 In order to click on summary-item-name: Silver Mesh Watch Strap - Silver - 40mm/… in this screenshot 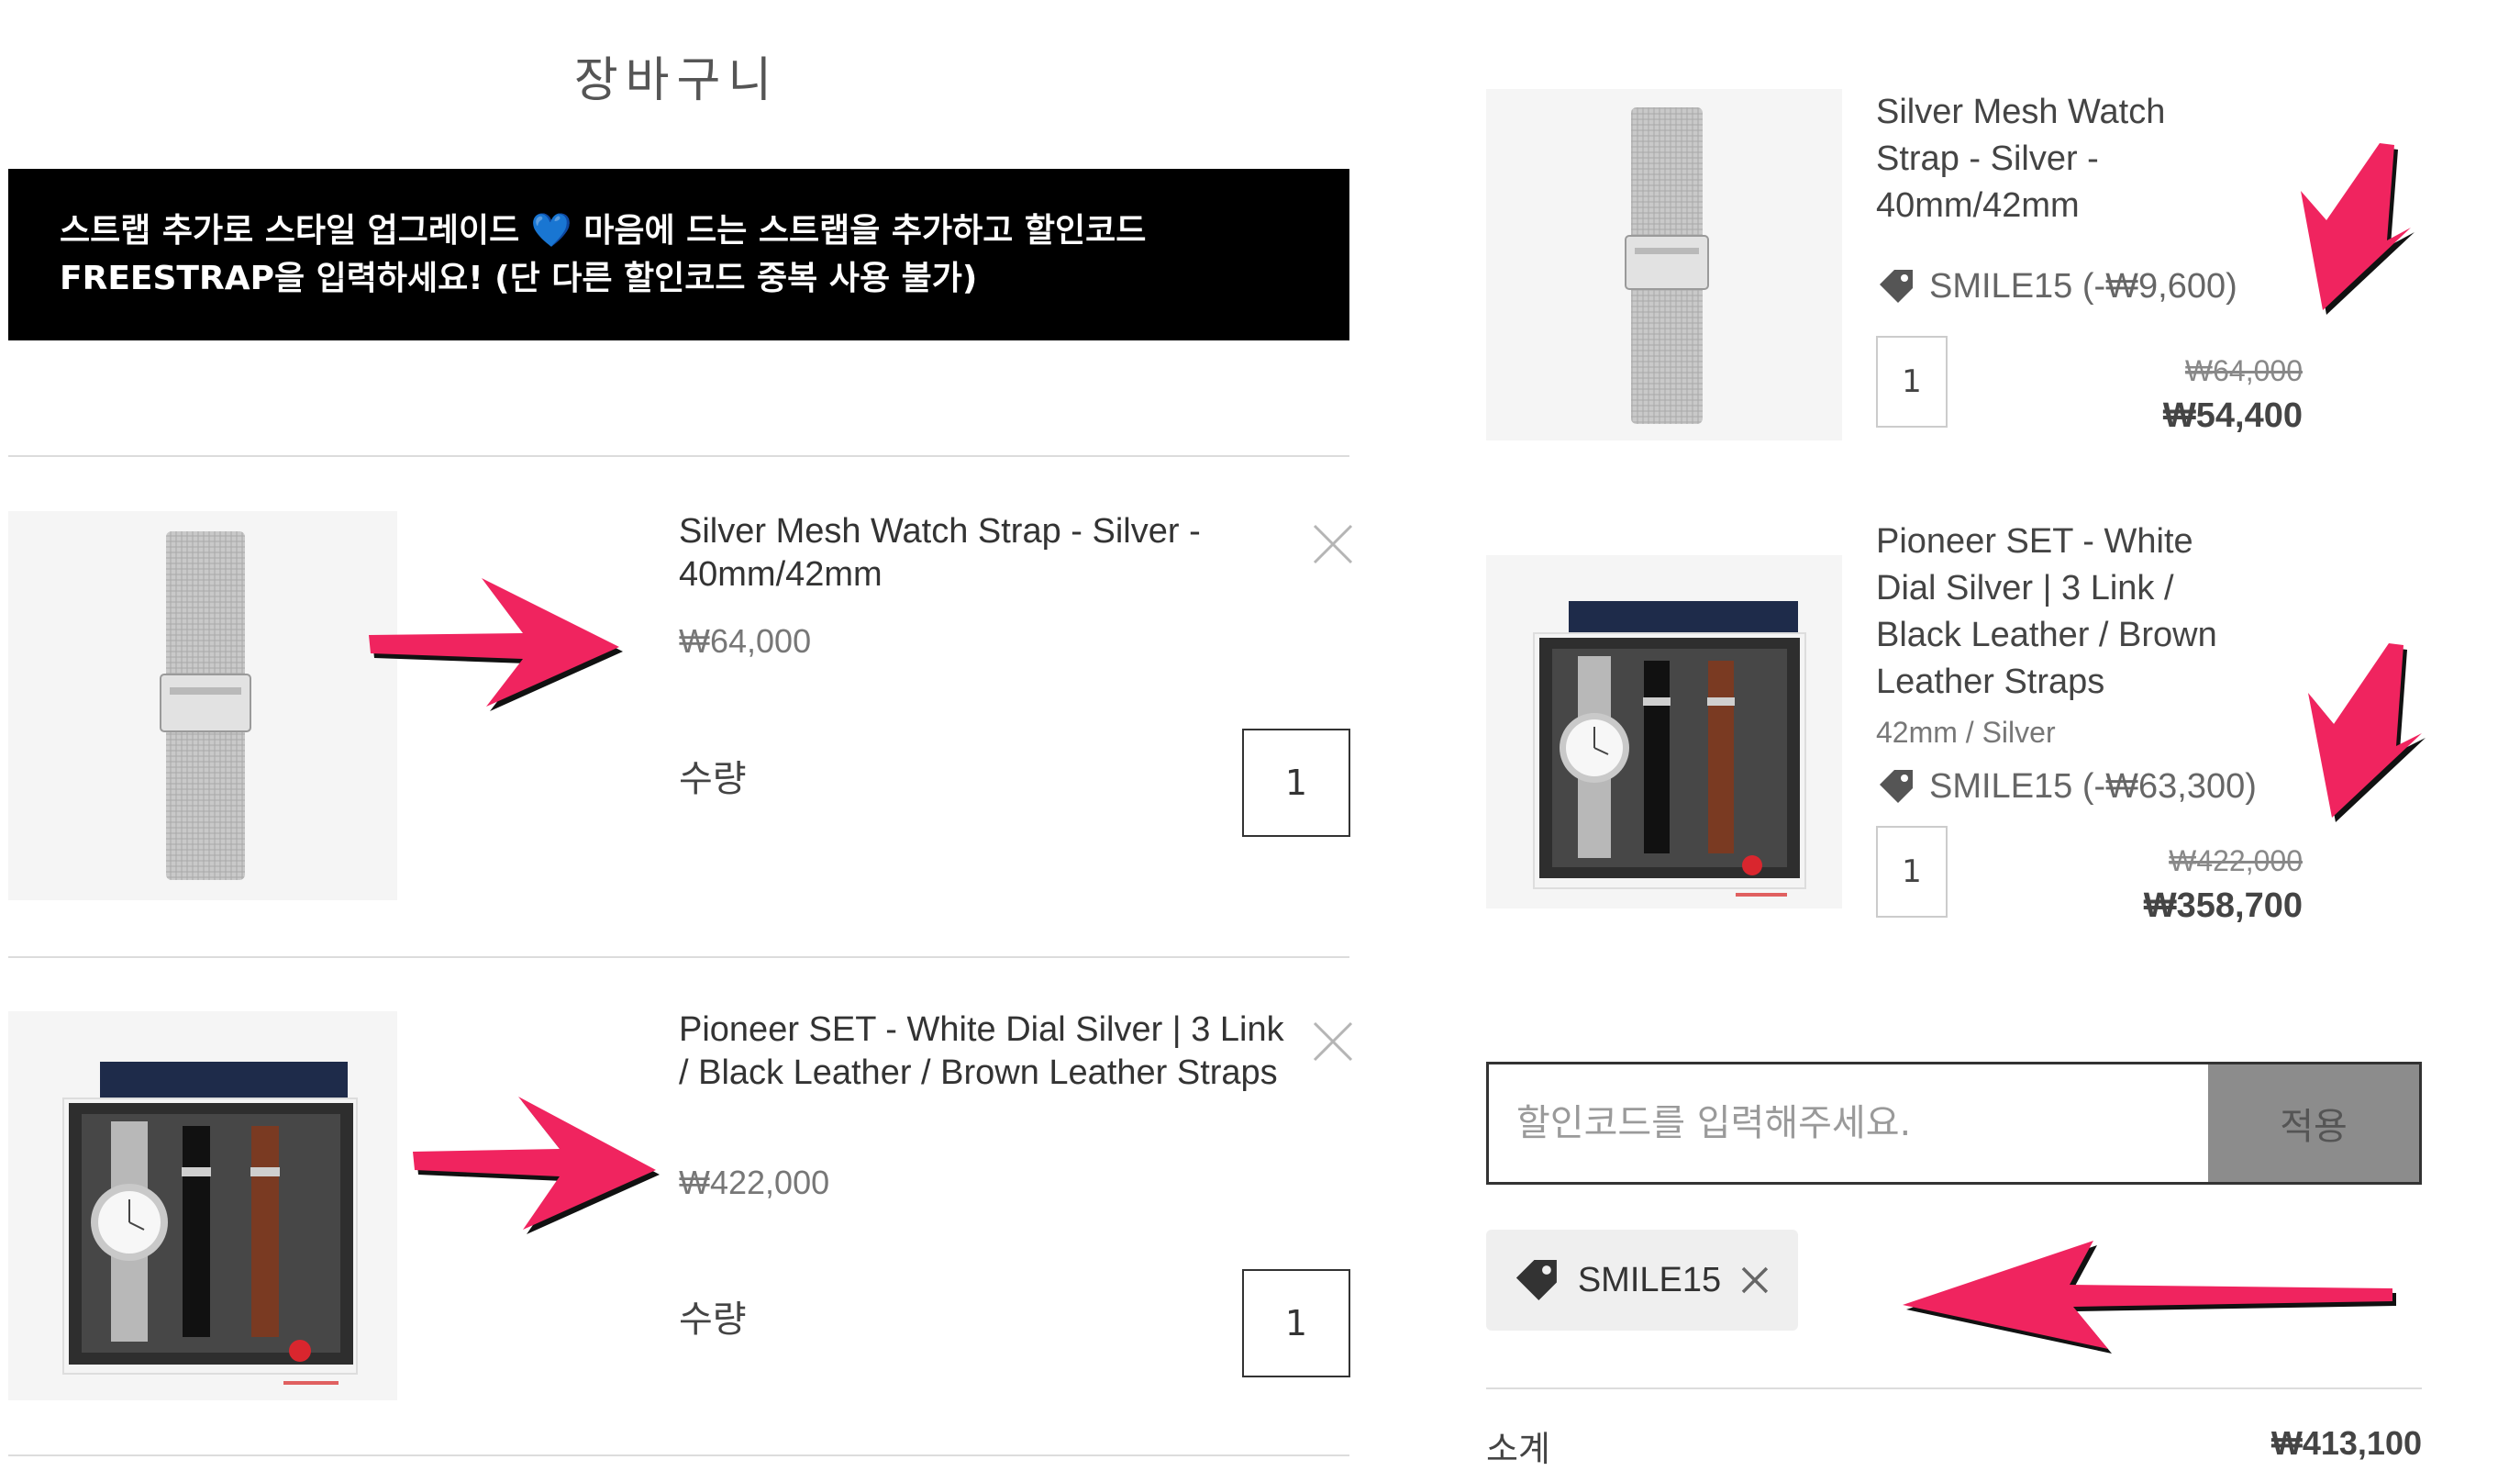, I will do `click(2021, 159)`.